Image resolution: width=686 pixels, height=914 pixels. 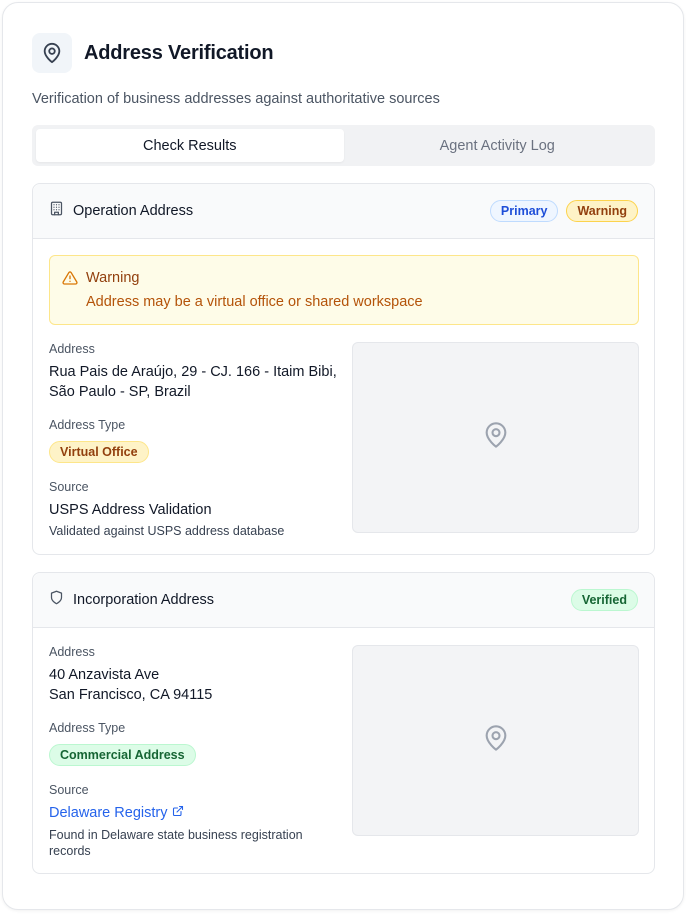 I want to click on primary-badge: Primary, so click(x=524, y=211).